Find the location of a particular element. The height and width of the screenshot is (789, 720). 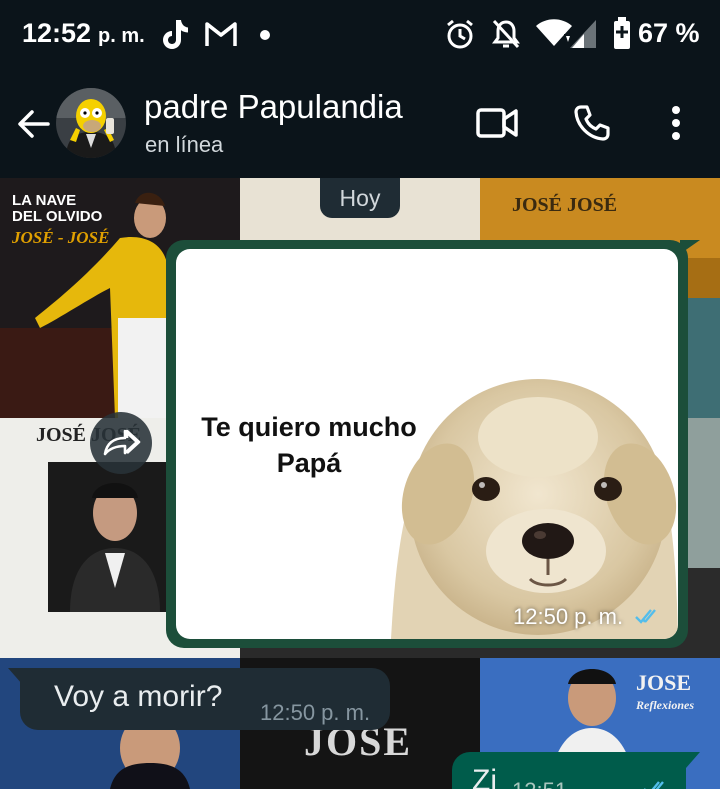

album-artist: JOSÉ JOSÉ is located at coordinates (565, 205).